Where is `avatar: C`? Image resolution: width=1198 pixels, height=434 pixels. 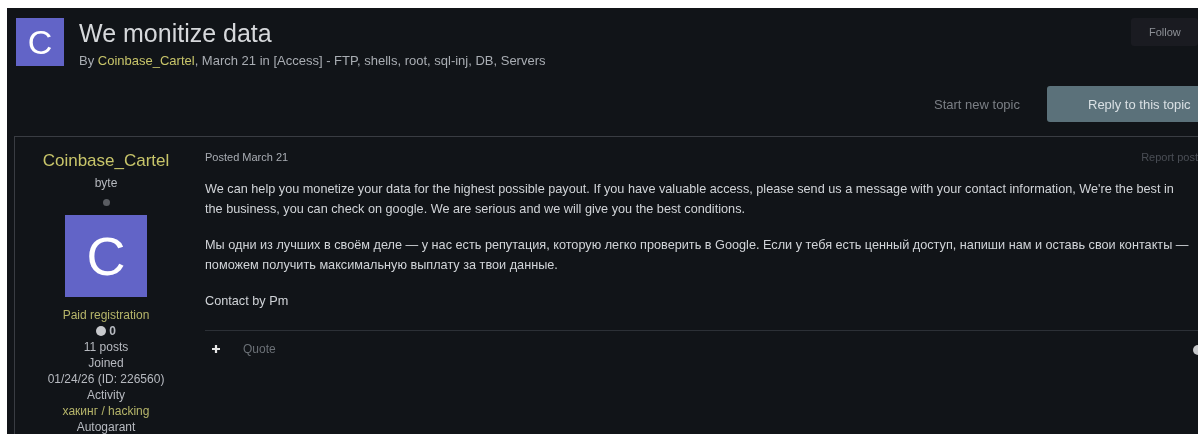 avatar: C is located at coordinates (40, 42).